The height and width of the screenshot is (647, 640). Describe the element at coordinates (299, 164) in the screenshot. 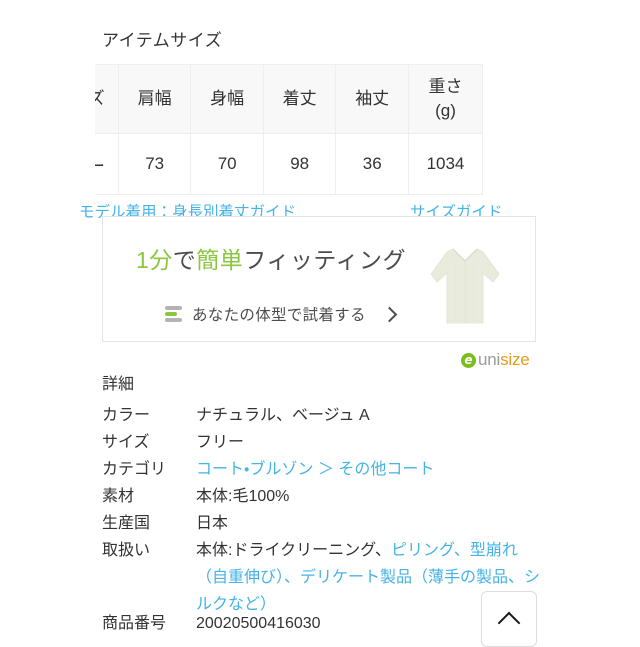

I see `cell-length: 98` at that location.